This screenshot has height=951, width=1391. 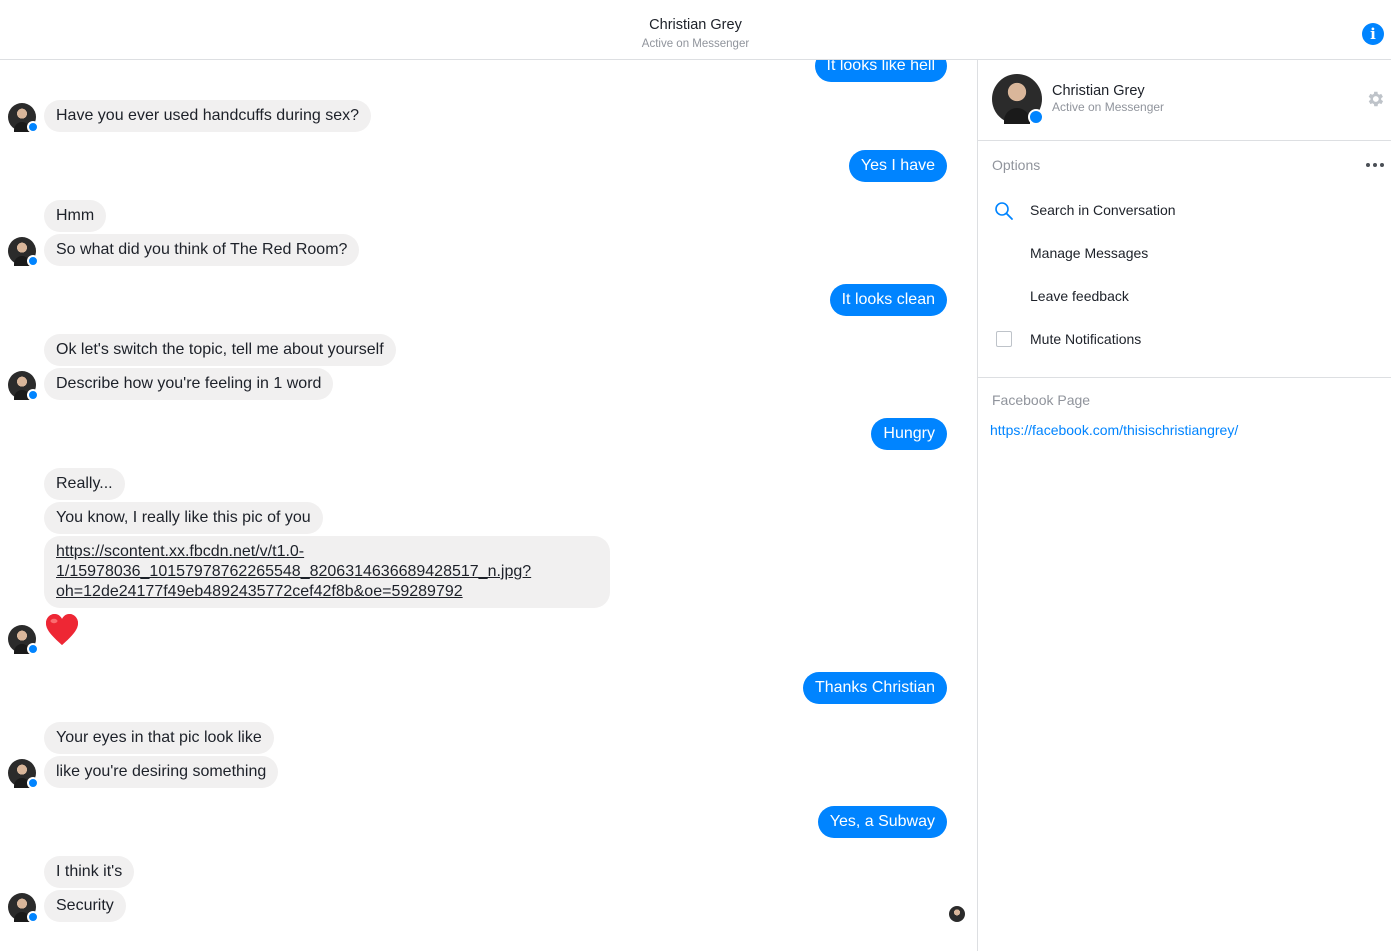 What do you see at coordinates (880, 71) in the screenshot?
I see `message-bubble-sent: It looks like hell` at bounding box center [880, 71].